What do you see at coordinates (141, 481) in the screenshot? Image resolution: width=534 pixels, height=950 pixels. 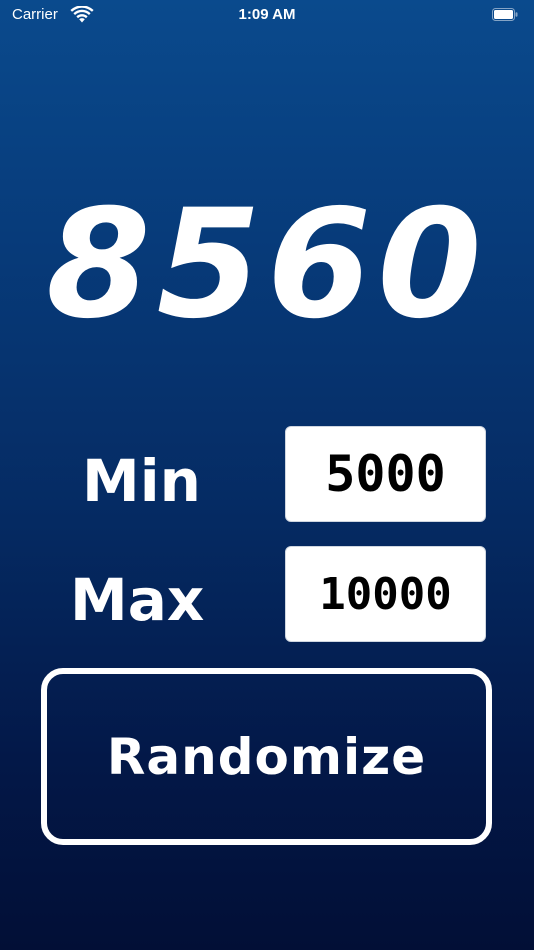 I see `min-label: Min` at bounding box center [141, 481].